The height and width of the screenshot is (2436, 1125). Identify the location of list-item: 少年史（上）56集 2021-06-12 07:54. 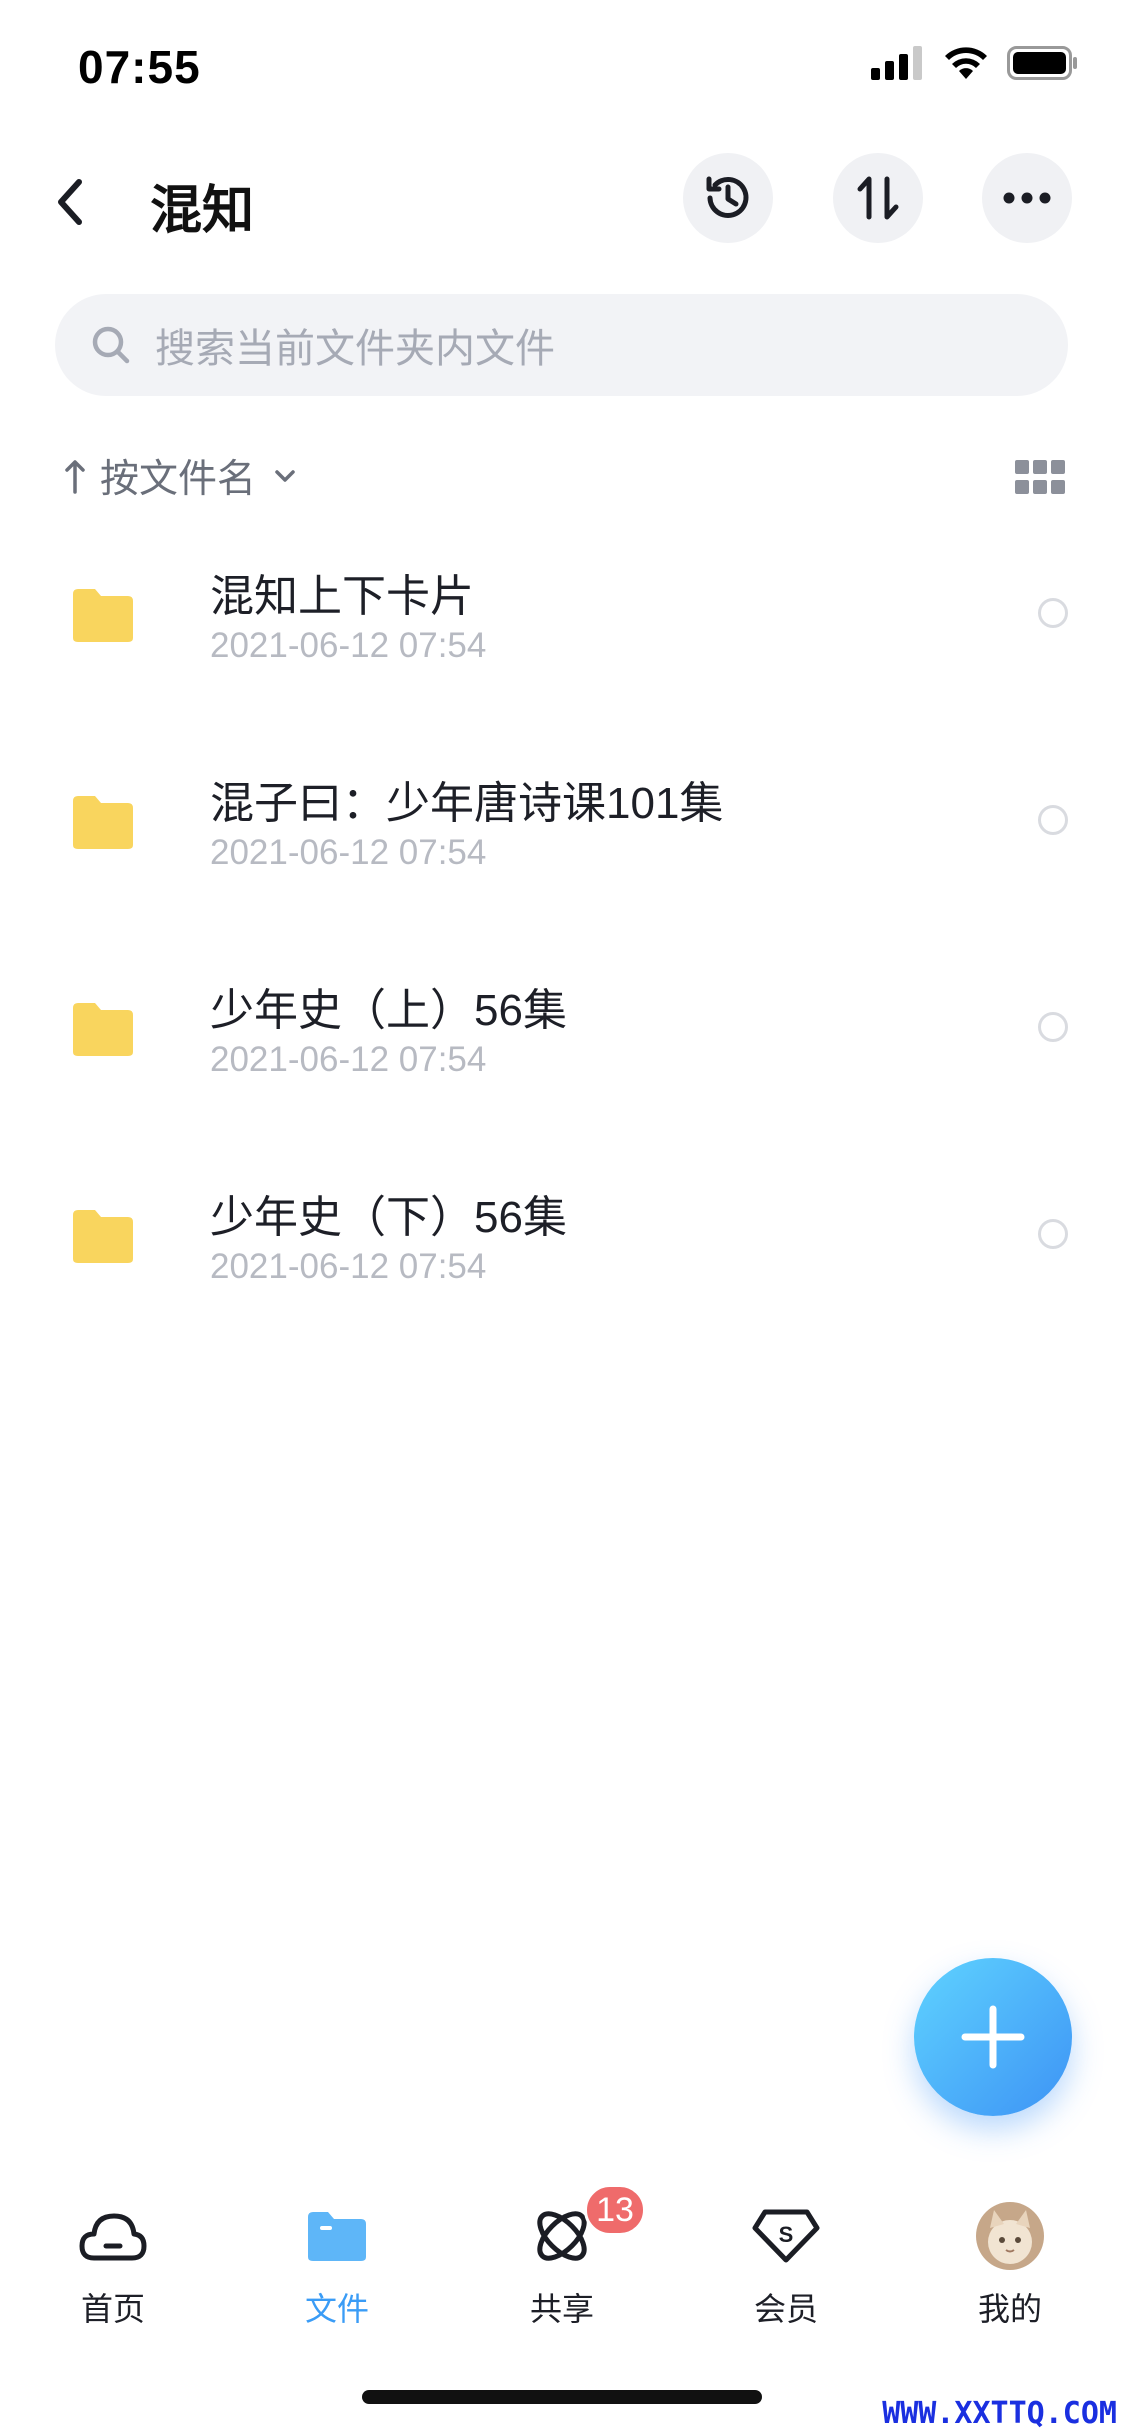
(562, 1051).